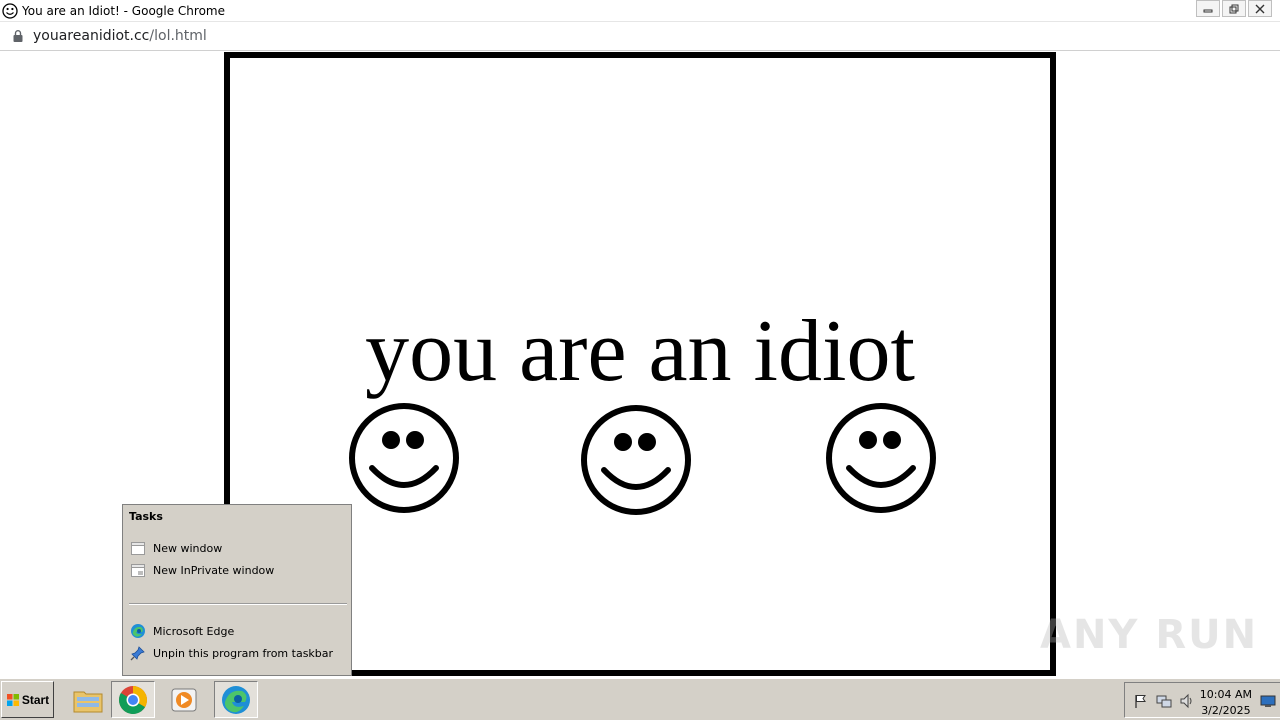 This screenshot has width=1280, height=720. I want to click on jumplist-new-inprivate-window: New InPrivate window, so click(202, 570).